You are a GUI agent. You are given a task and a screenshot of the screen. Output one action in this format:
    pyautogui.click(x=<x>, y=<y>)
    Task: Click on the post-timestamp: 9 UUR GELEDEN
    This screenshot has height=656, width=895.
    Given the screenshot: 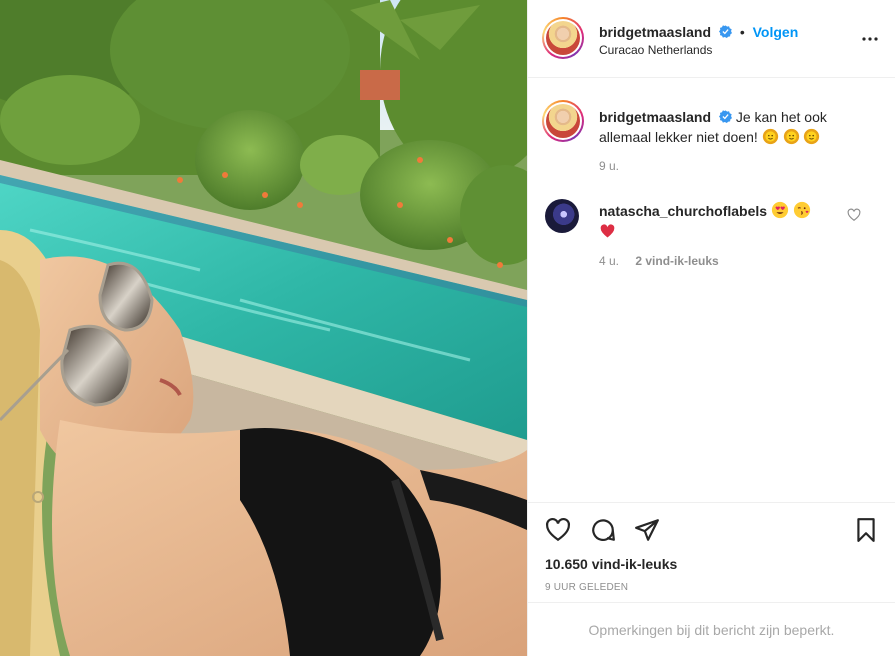 What is the action you would take?
    pyautogui.click(x=586, y=587)
    